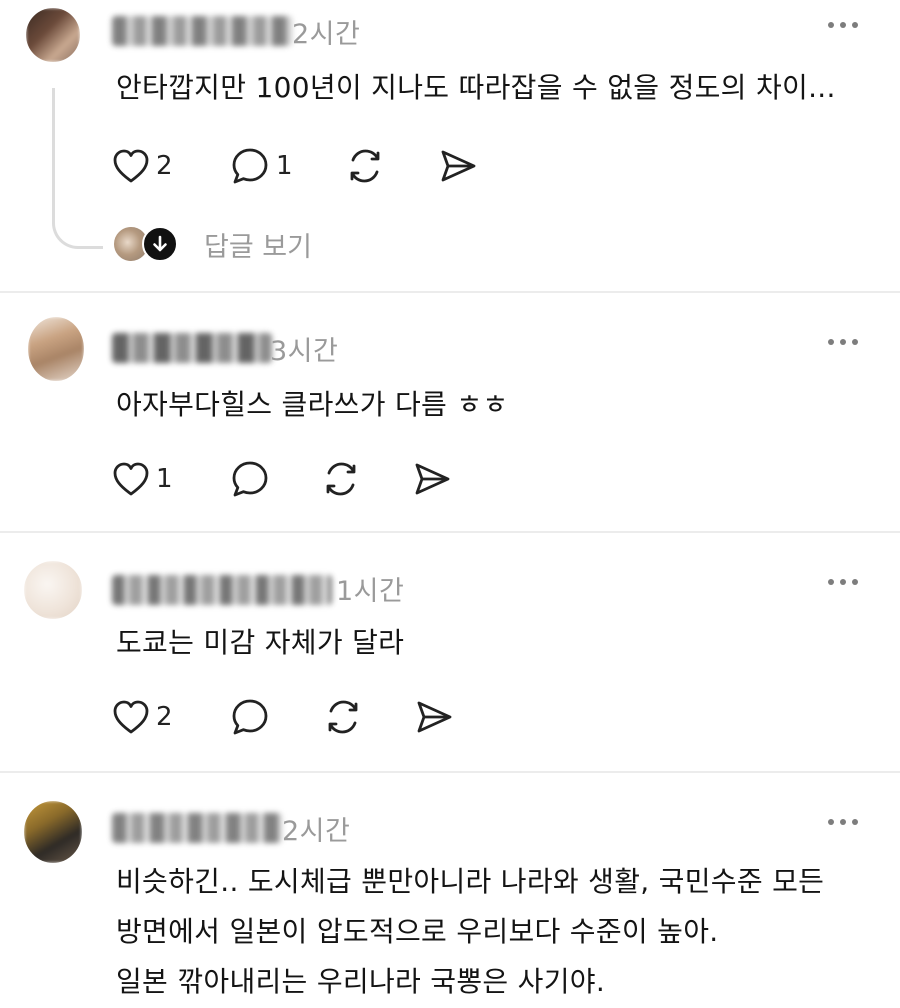 Image resolution: width=900 pixels, height=1008 pixels. What do you see at coordinates (77, 168) in the screenshot?
I see `thread-line` at bounding box center [77, 168].